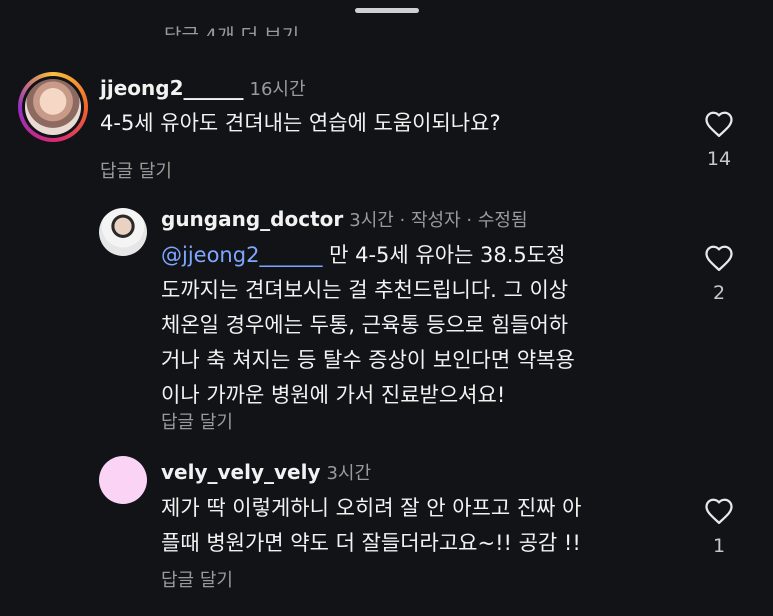 Image resolution: width=773 pixels, height=616 pixels. Describe the element at coordinates (387, 10) in the screenshot. I see `drag-handle` at that location.